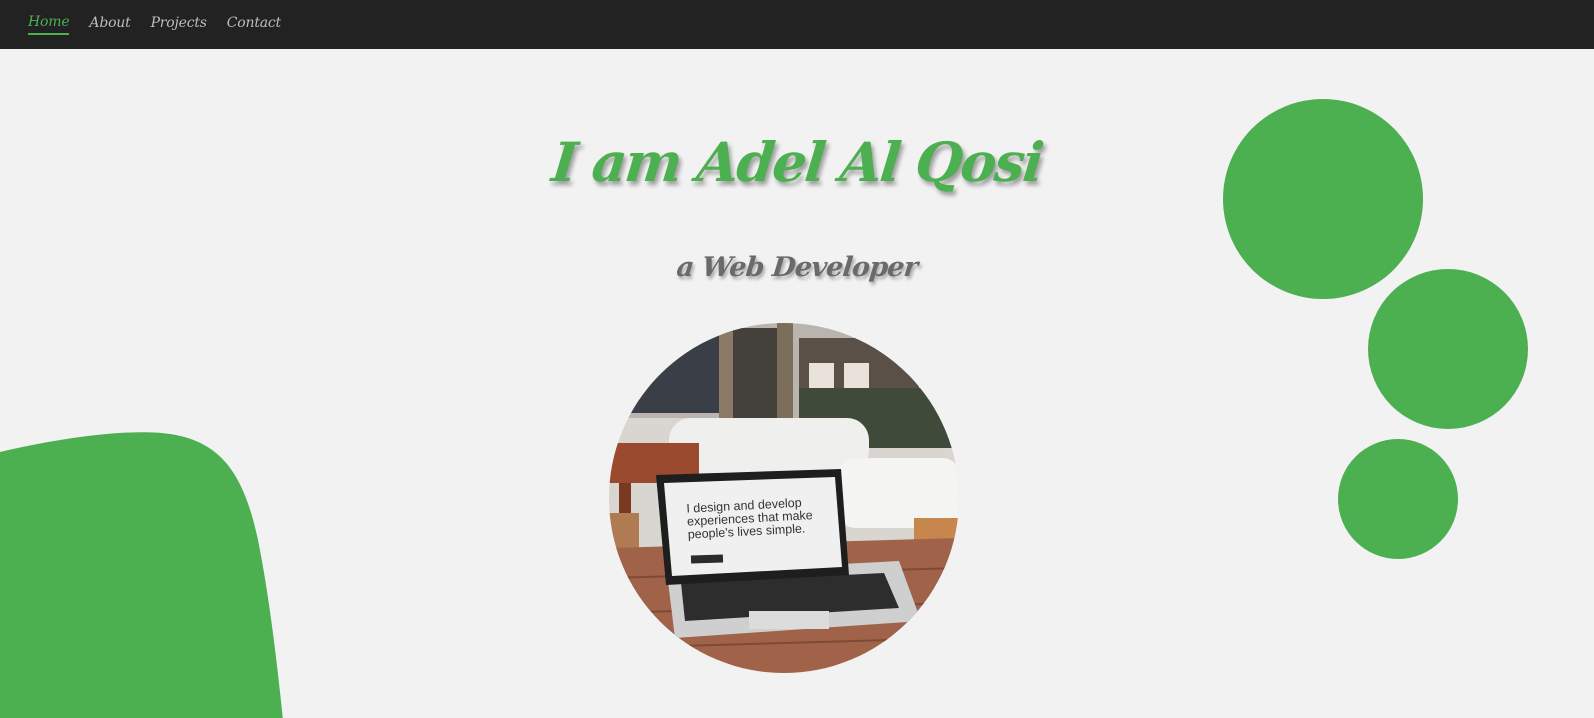  I want to click on decorative-circle-small, so click(1398, 499).